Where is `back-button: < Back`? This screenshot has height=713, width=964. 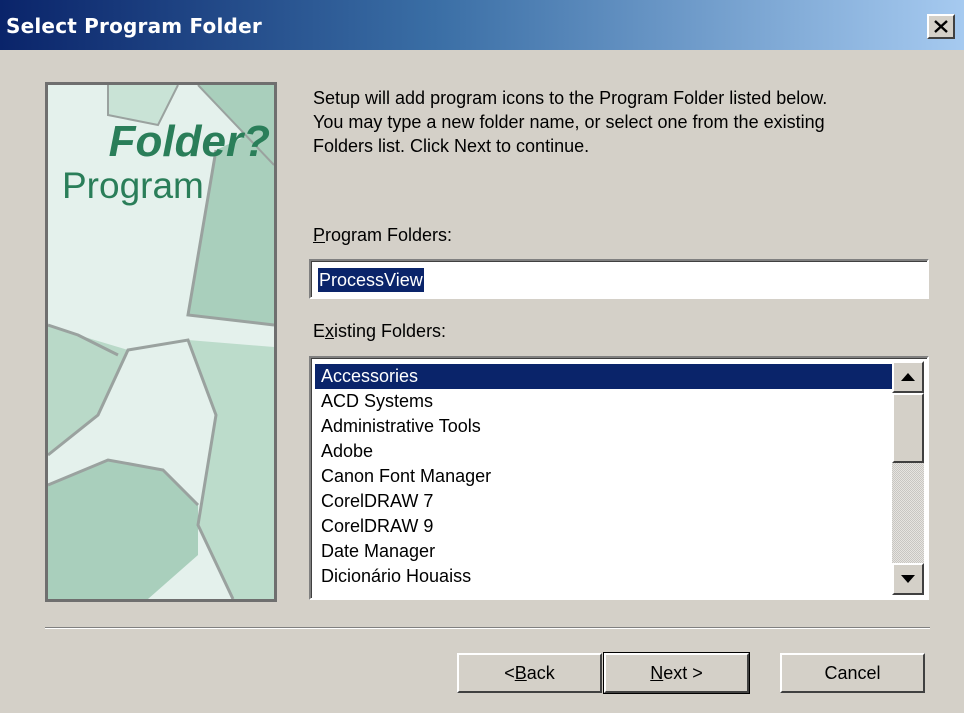 back-button: < Back is located at coordinates (529, 673).